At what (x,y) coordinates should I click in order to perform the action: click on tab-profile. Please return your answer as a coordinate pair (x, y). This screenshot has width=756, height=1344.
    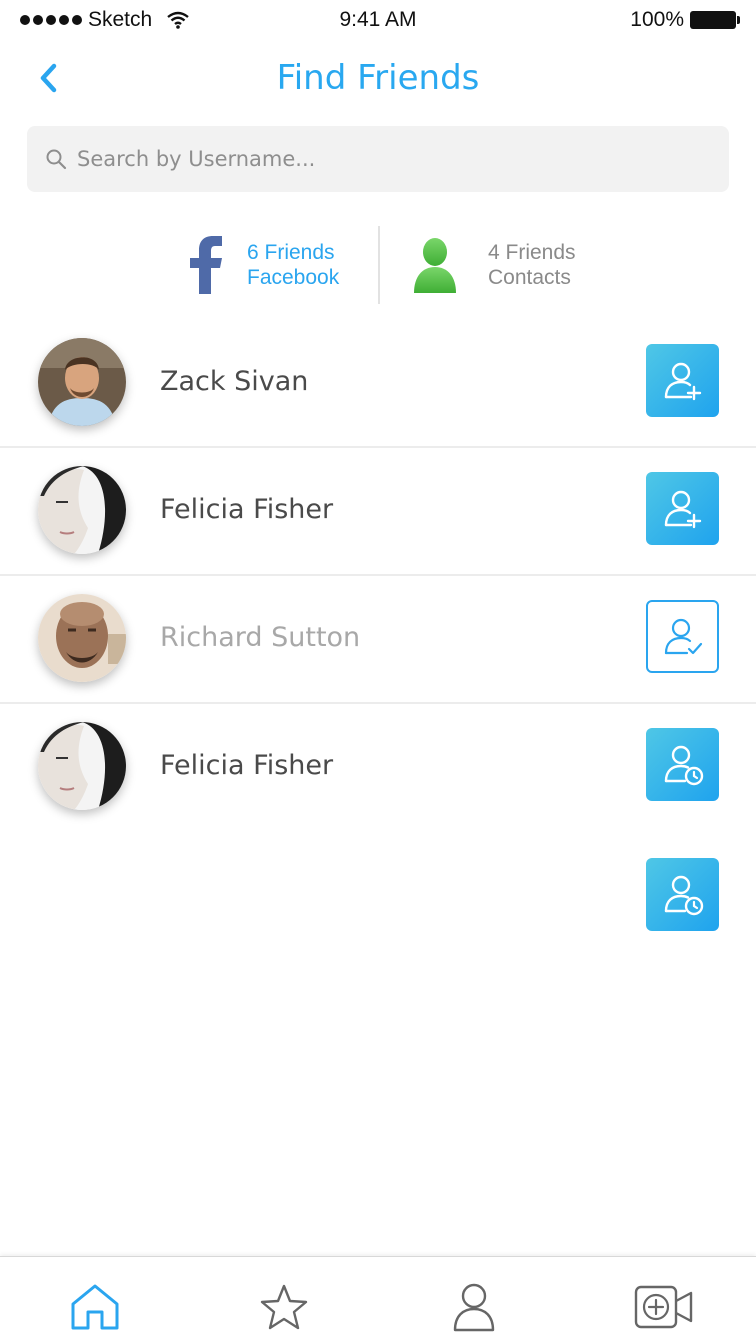
    Looking at the image, I should click on (474, 1307).